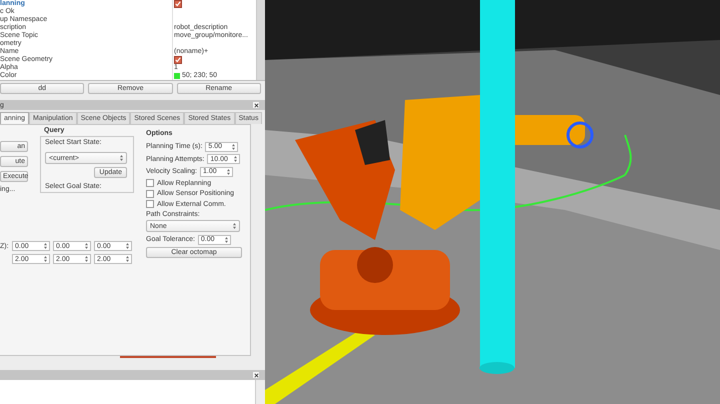 The height and width of the screenshot is (404, 720). I want to click on scrollbar, so click(260, 40).